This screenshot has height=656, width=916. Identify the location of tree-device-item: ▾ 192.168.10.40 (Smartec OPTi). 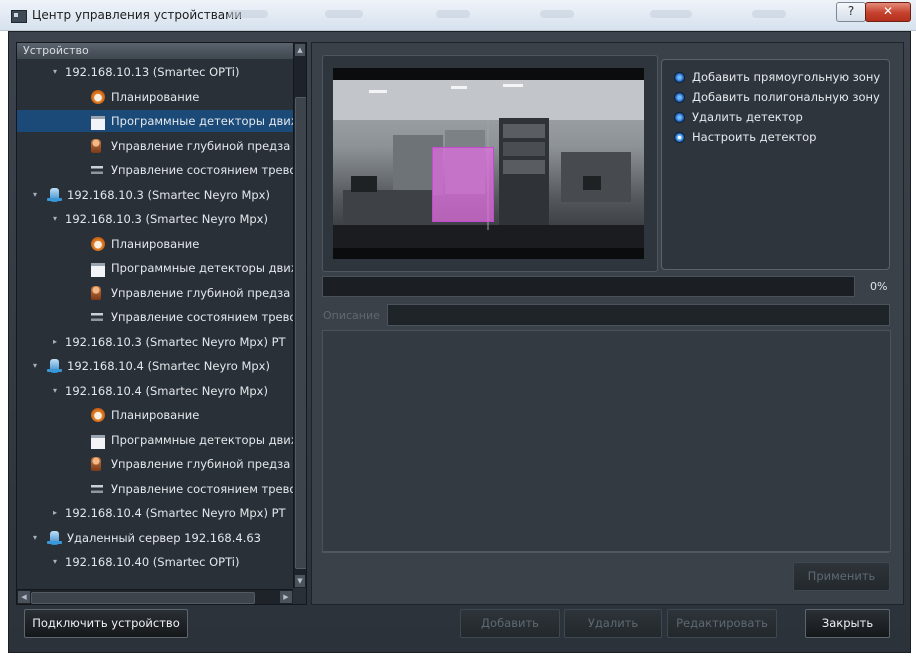
(155, 562).